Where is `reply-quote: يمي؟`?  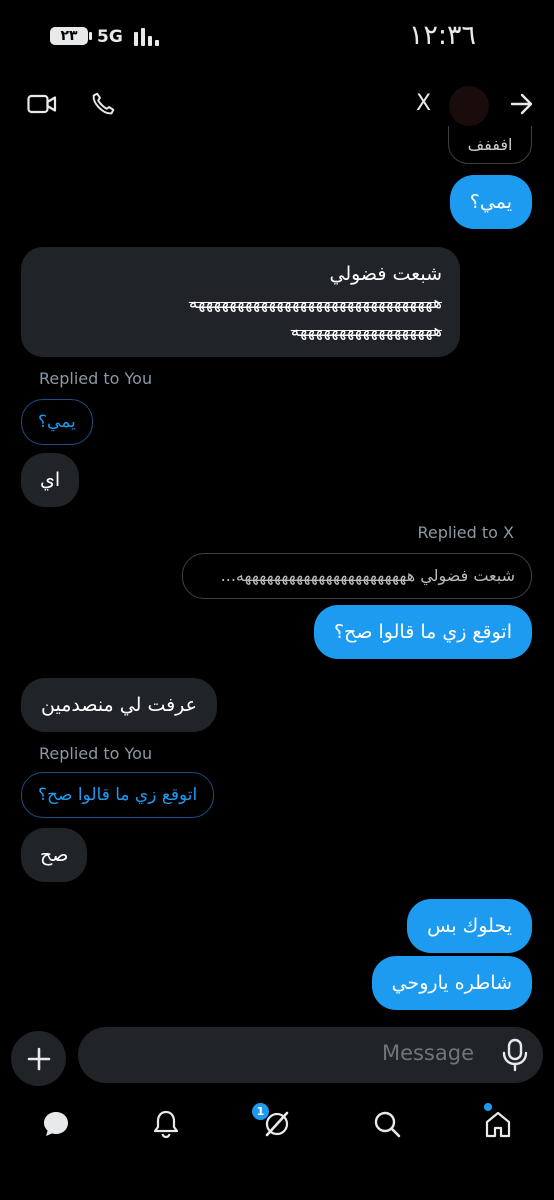 reply-quote: يمي؟ is located at coordinates (57, 422).